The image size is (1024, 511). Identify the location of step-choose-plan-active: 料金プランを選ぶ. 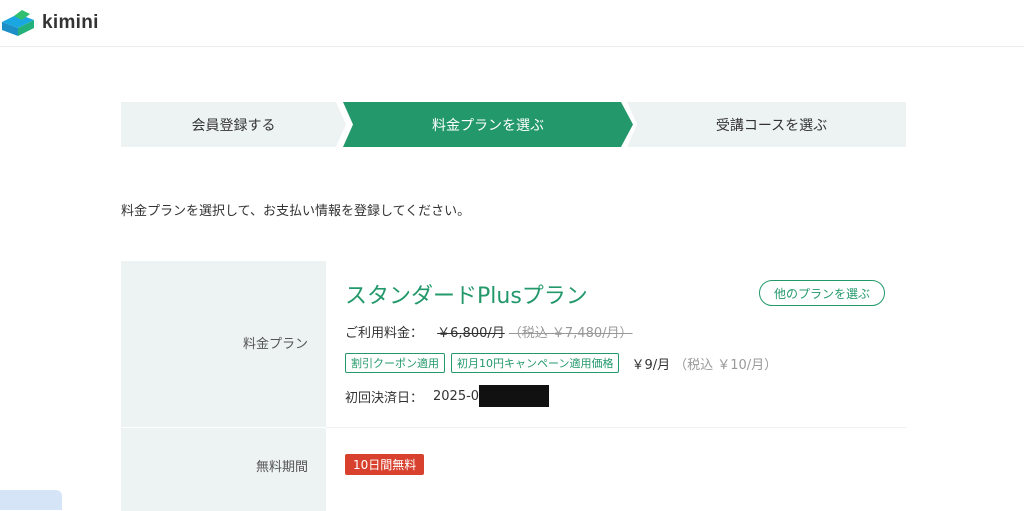
(488, 124).